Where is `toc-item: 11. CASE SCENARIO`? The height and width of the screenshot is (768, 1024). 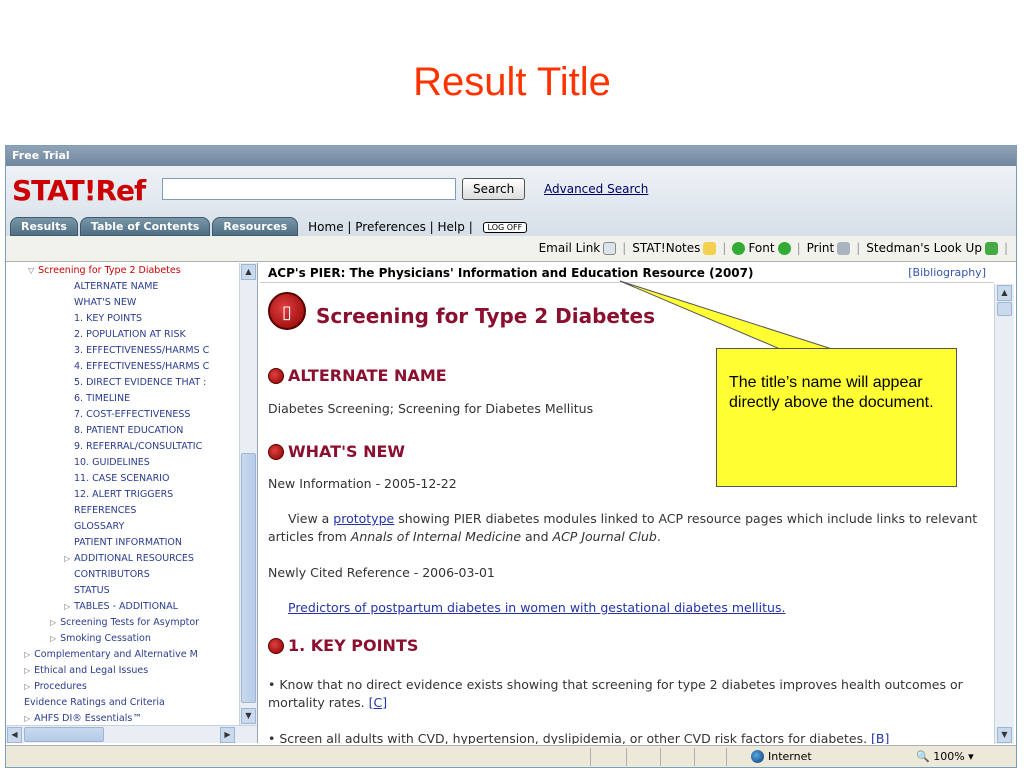 toc-item: 11. CASE SCENARIO is located at coordinates (122, 479).